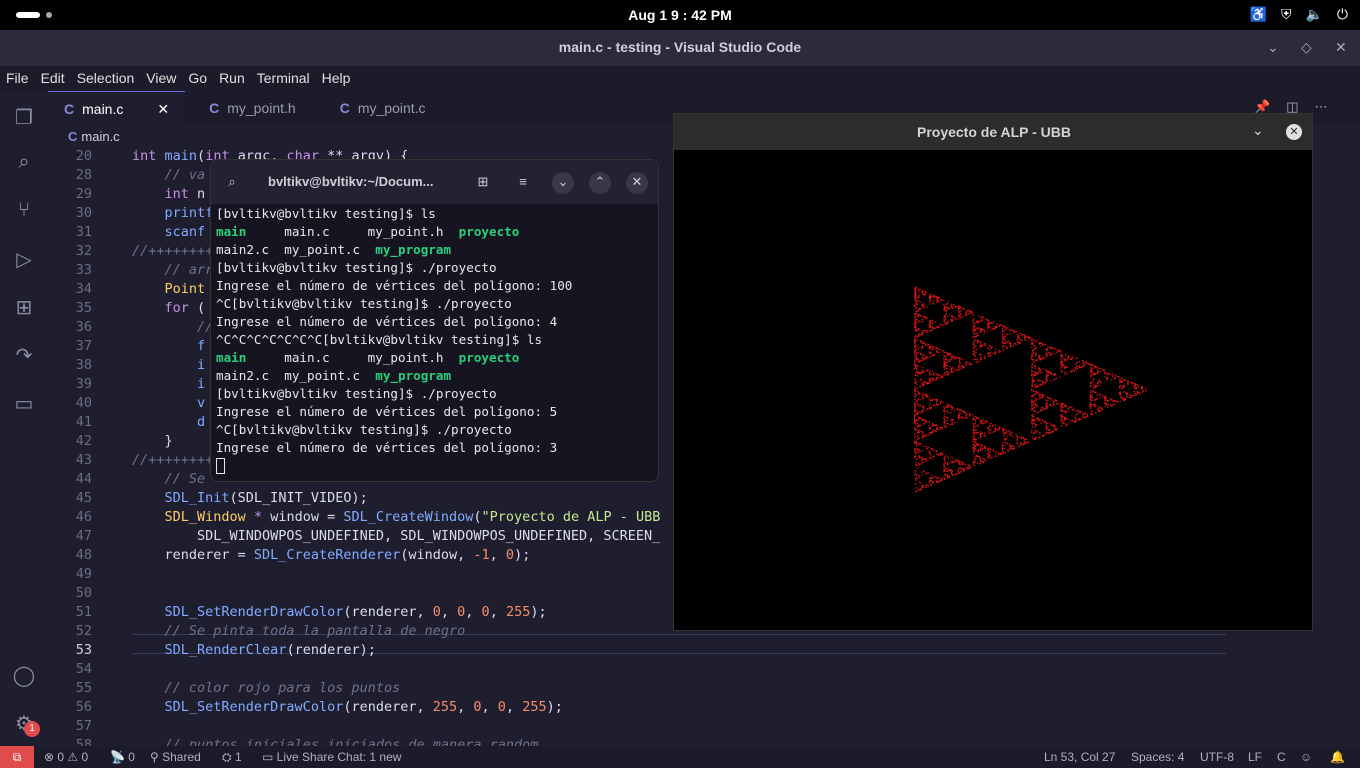 Image resolution: width=1360 pixels, height=768 pixels. Describe the element at coordinates (169, 479) in the screenshot. I see `code-line: // Se` at that location.